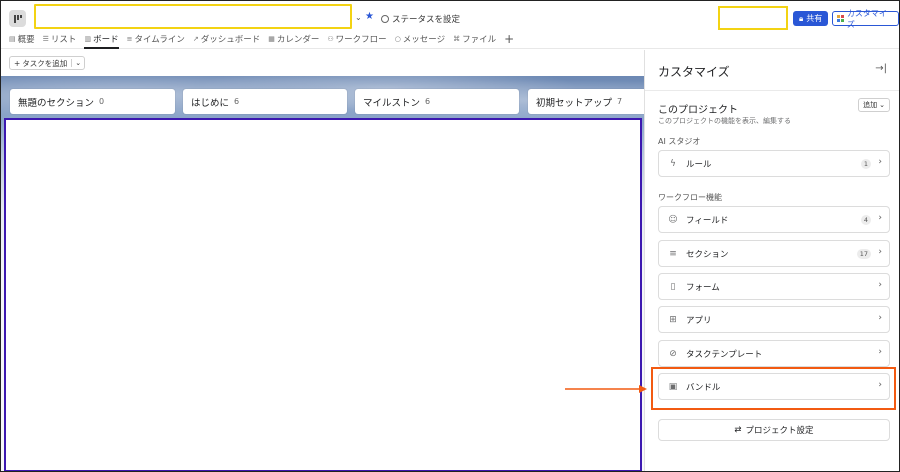  What do you see at coordinates (271, 39) in the screenshot?
I see `calendar-icon: ▦` at bounding box center [271, 39].